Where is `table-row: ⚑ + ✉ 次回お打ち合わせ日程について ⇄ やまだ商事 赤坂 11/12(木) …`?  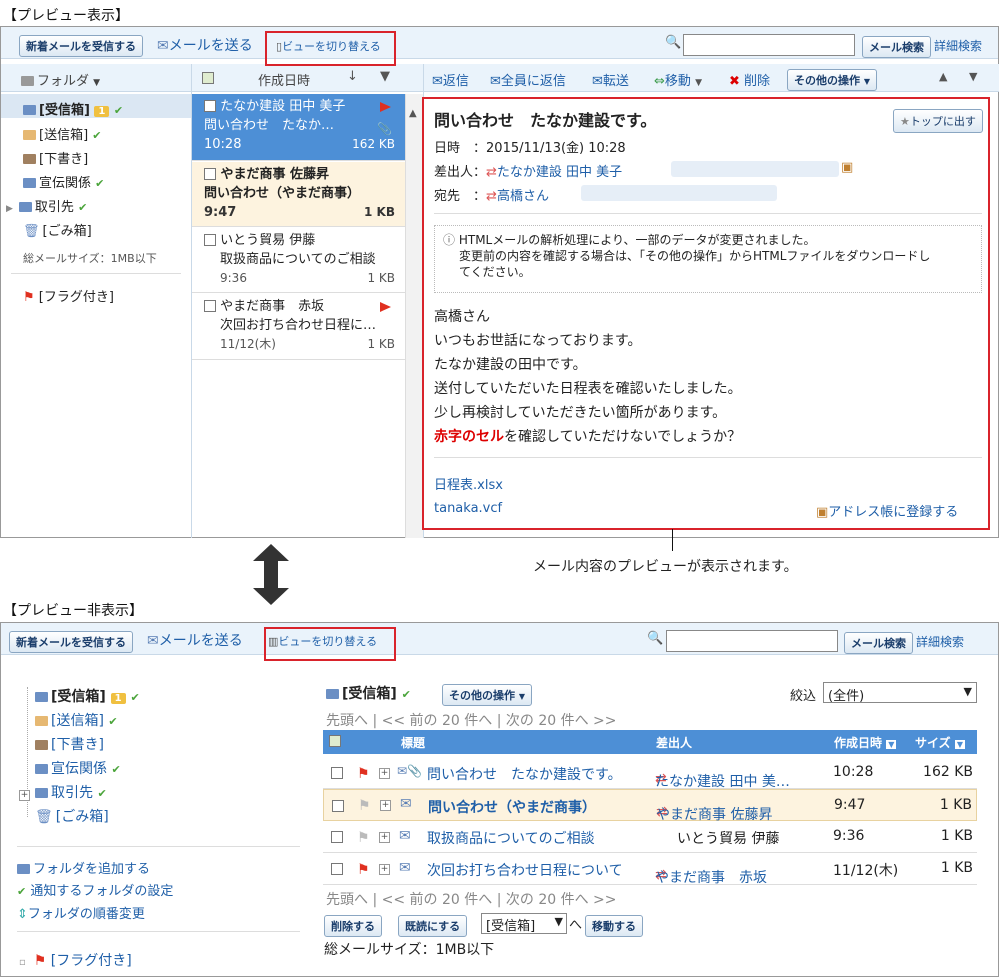 table-row: ⚑ + ✉ 次回お打ち合わせ日程について ⇄ やまだ商事 赤坂 11/12(木) … is located at coordinates (650, 869).